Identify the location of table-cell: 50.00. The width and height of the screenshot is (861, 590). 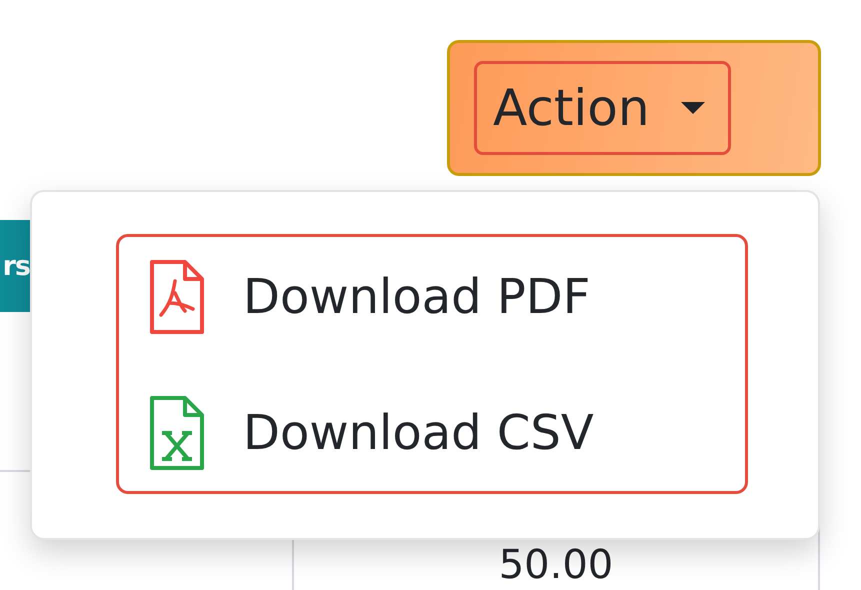
(556, 565).